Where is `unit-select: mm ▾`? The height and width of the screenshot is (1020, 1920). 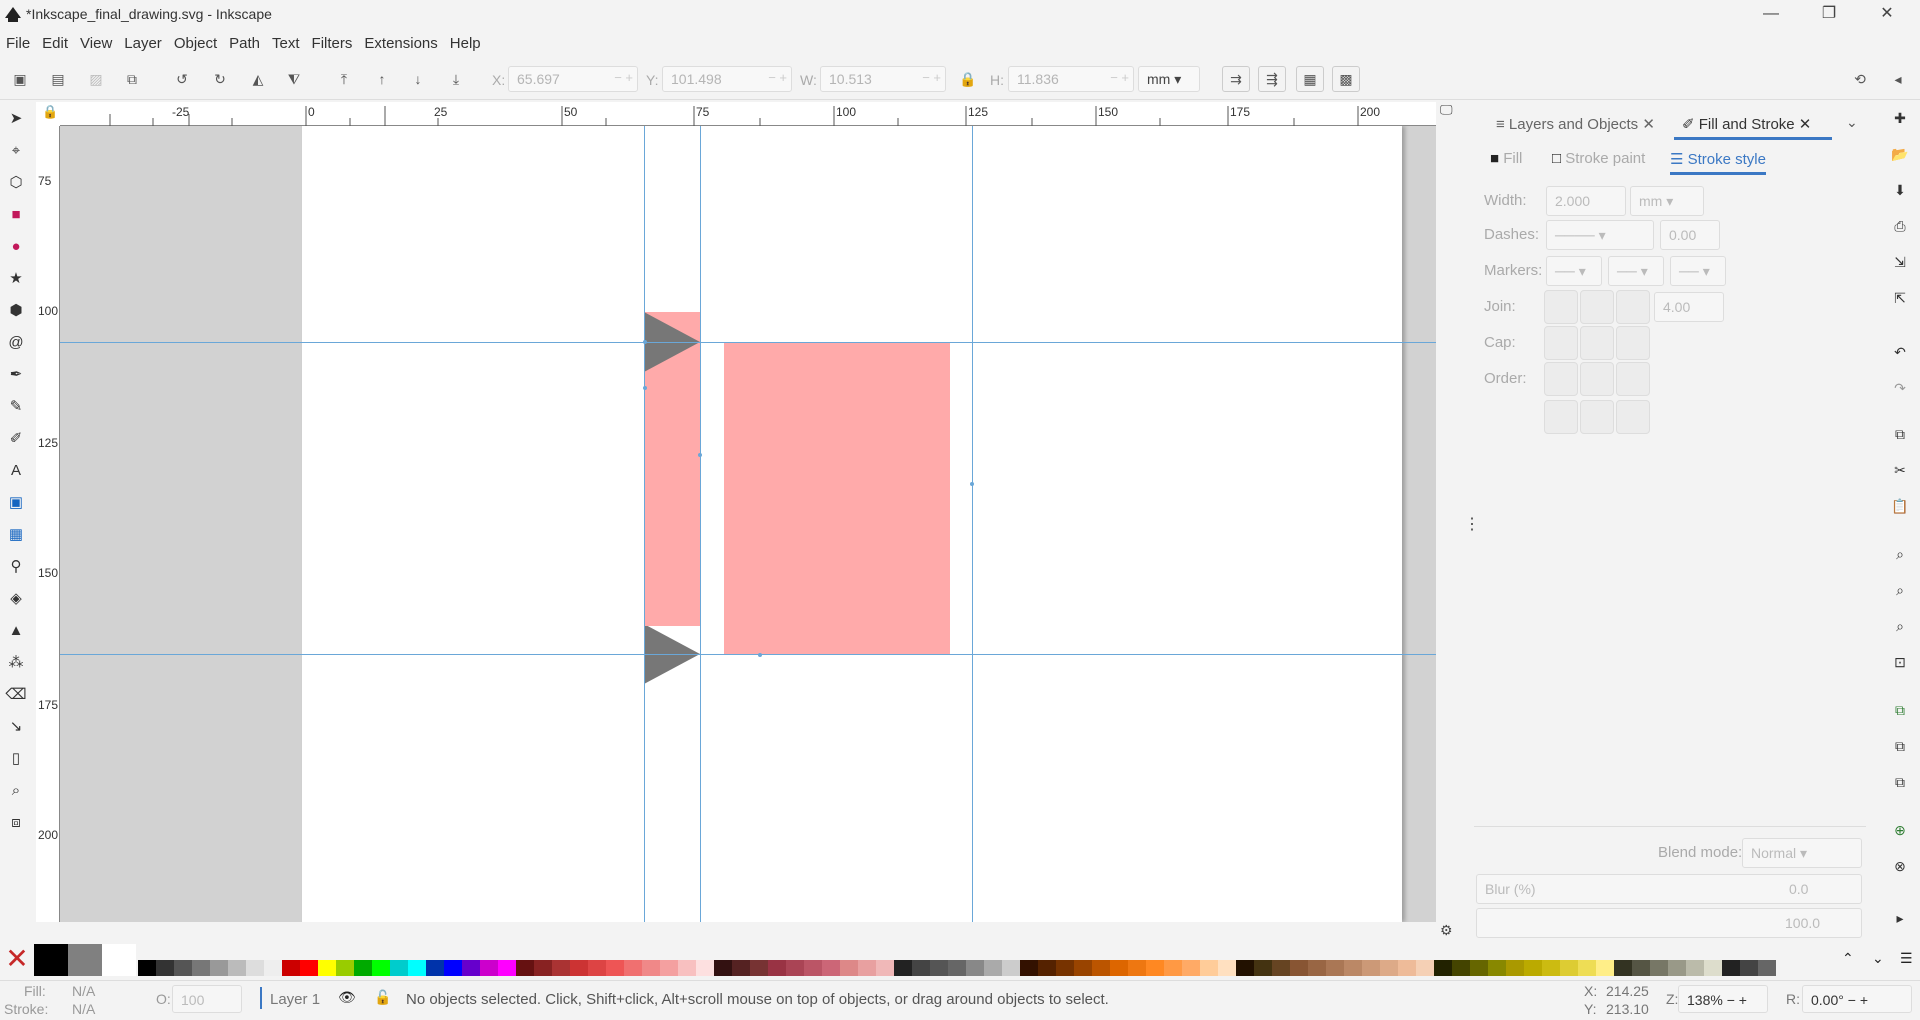
unit-select: mm ▾ is located at coordinates (1169, 79).